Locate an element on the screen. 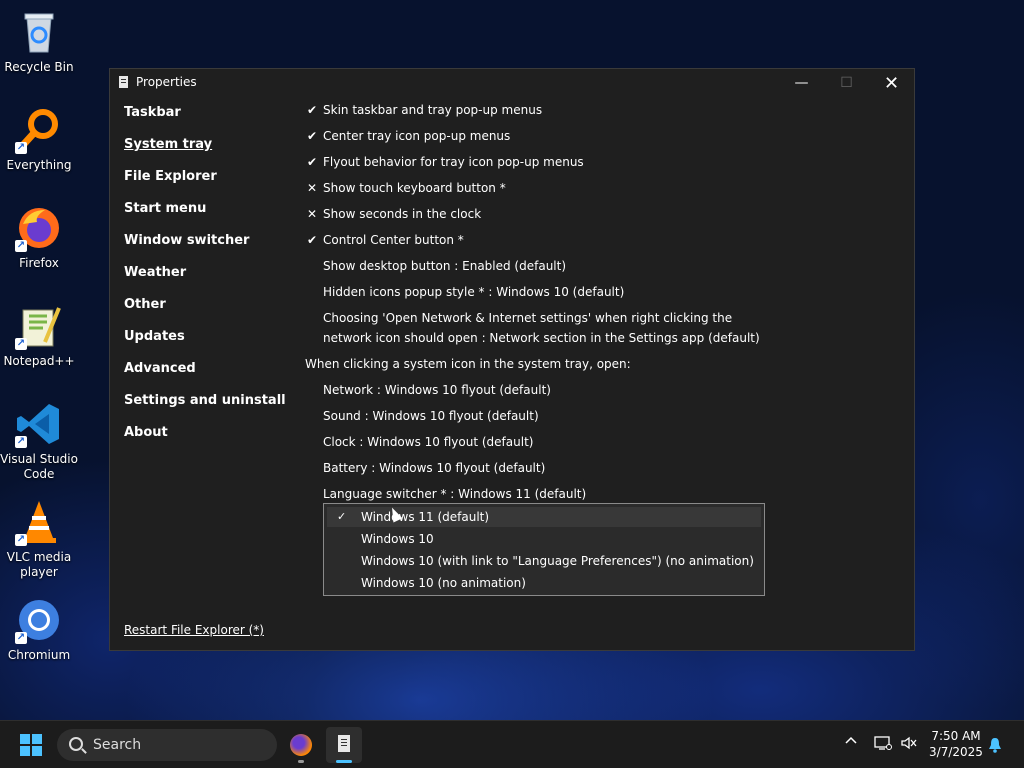 The width and height of the screenshot is (1024, 768). volume-muted-icon is located at coordinates (909, 745).